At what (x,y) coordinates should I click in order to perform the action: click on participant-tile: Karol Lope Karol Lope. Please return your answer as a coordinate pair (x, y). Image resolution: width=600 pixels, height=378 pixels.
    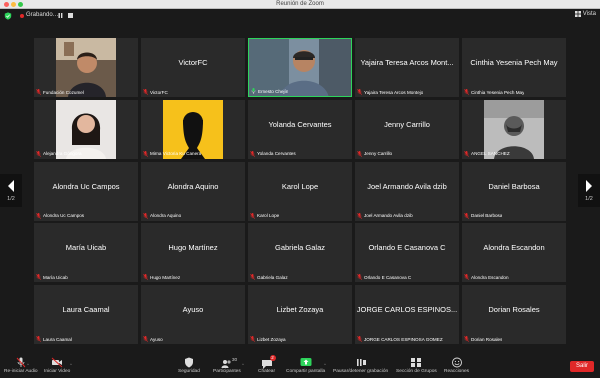
    Looking at the image, I should click on (300, 191).